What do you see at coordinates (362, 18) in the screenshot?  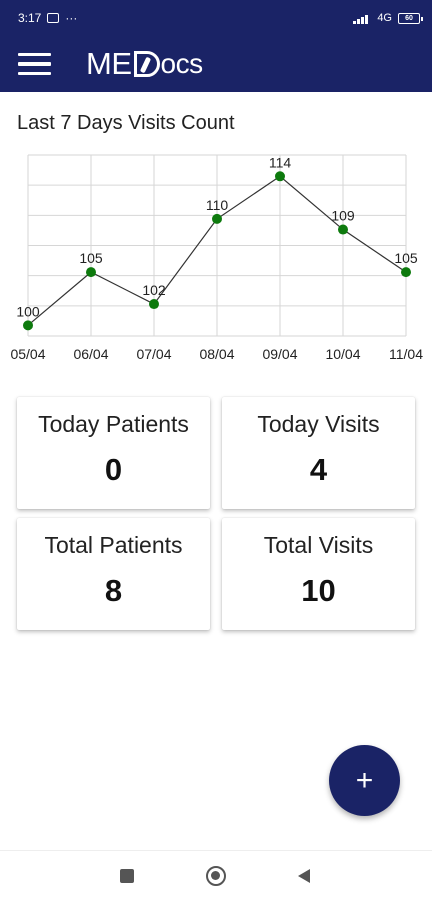 I see `signal-icon` at bounding box center [362, 18].